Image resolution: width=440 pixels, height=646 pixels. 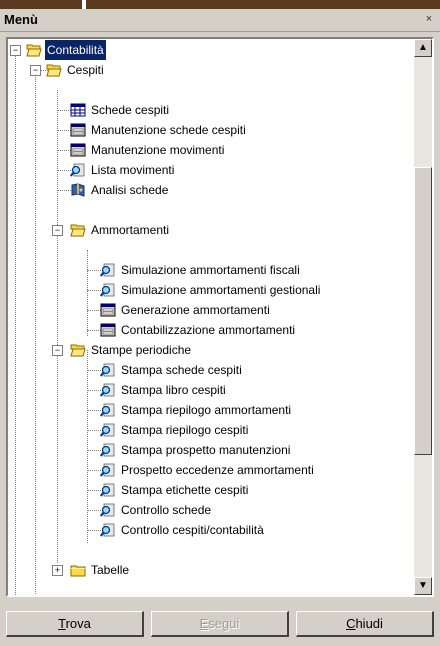 I want to click on close-icon: ×, so click(x=429, y=19).